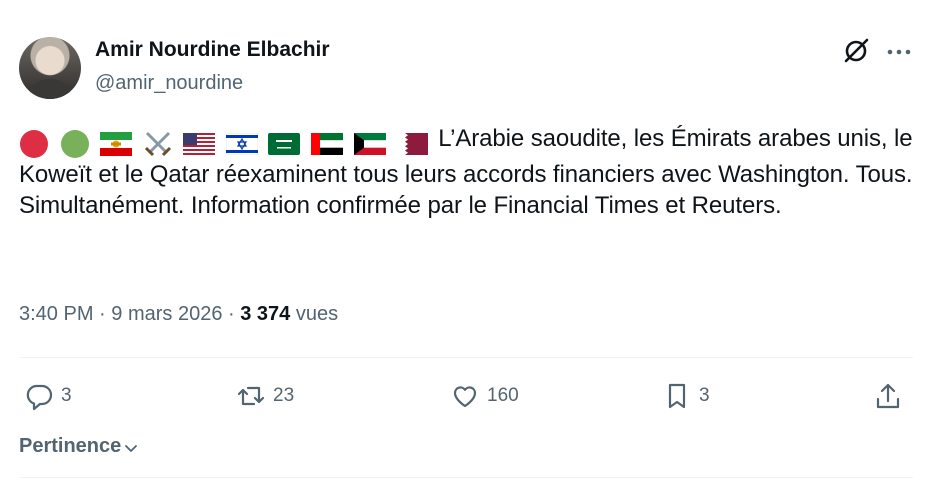 This screenshot has height=480, width=936. I want to click on heart-icon, so click(465, 397).